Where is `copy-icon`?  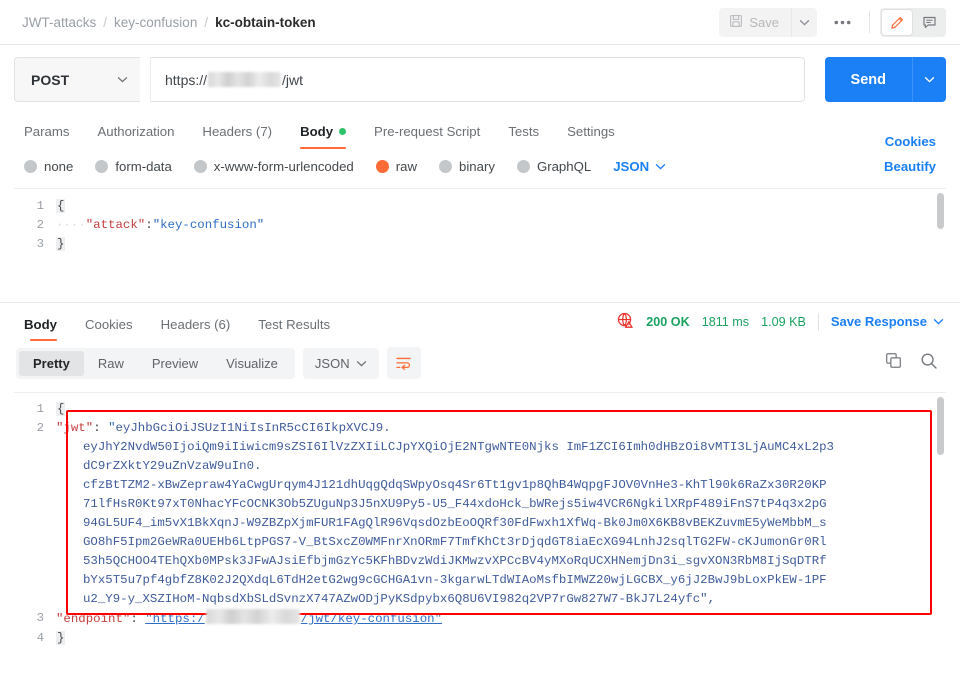
copy-icon is located at coordinates (893, 363).